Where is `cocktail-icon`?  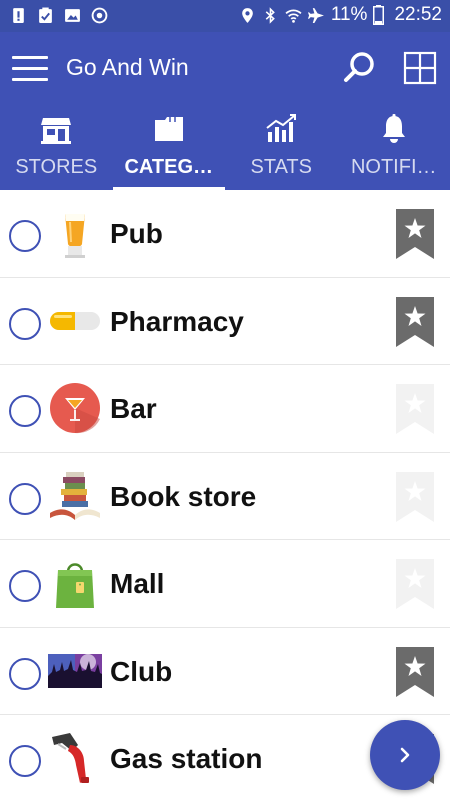 cocktail-icon is located at coordinates (75, 408).